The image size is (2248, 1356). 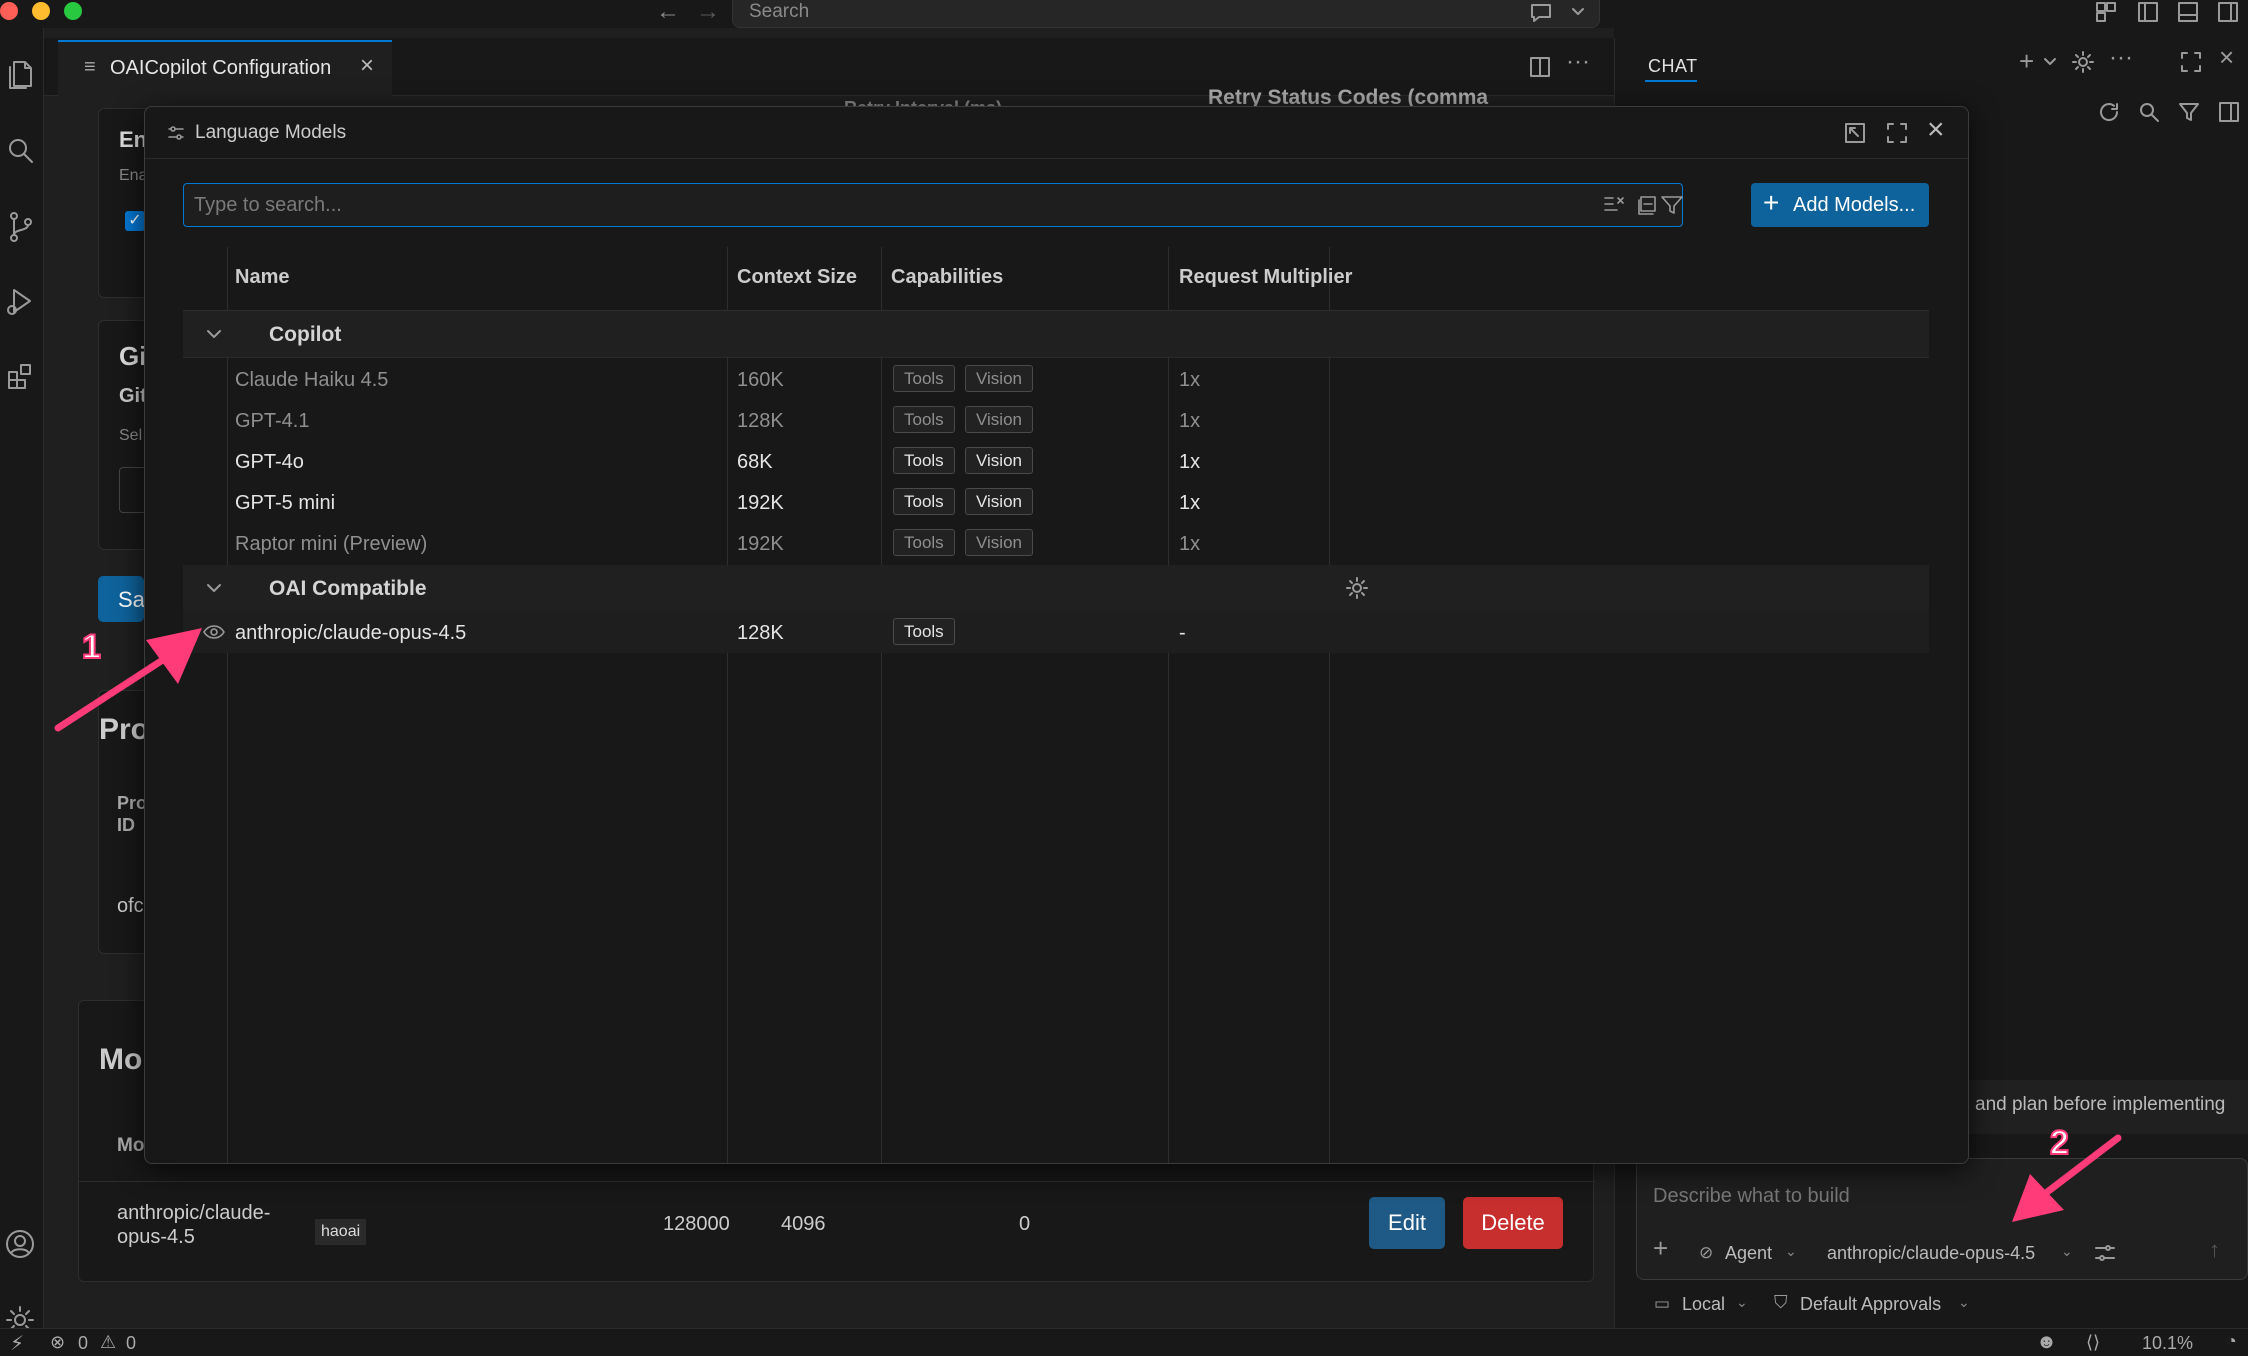 I want to click on toggle-sidebar-icon, so click(x=2148, y=12).